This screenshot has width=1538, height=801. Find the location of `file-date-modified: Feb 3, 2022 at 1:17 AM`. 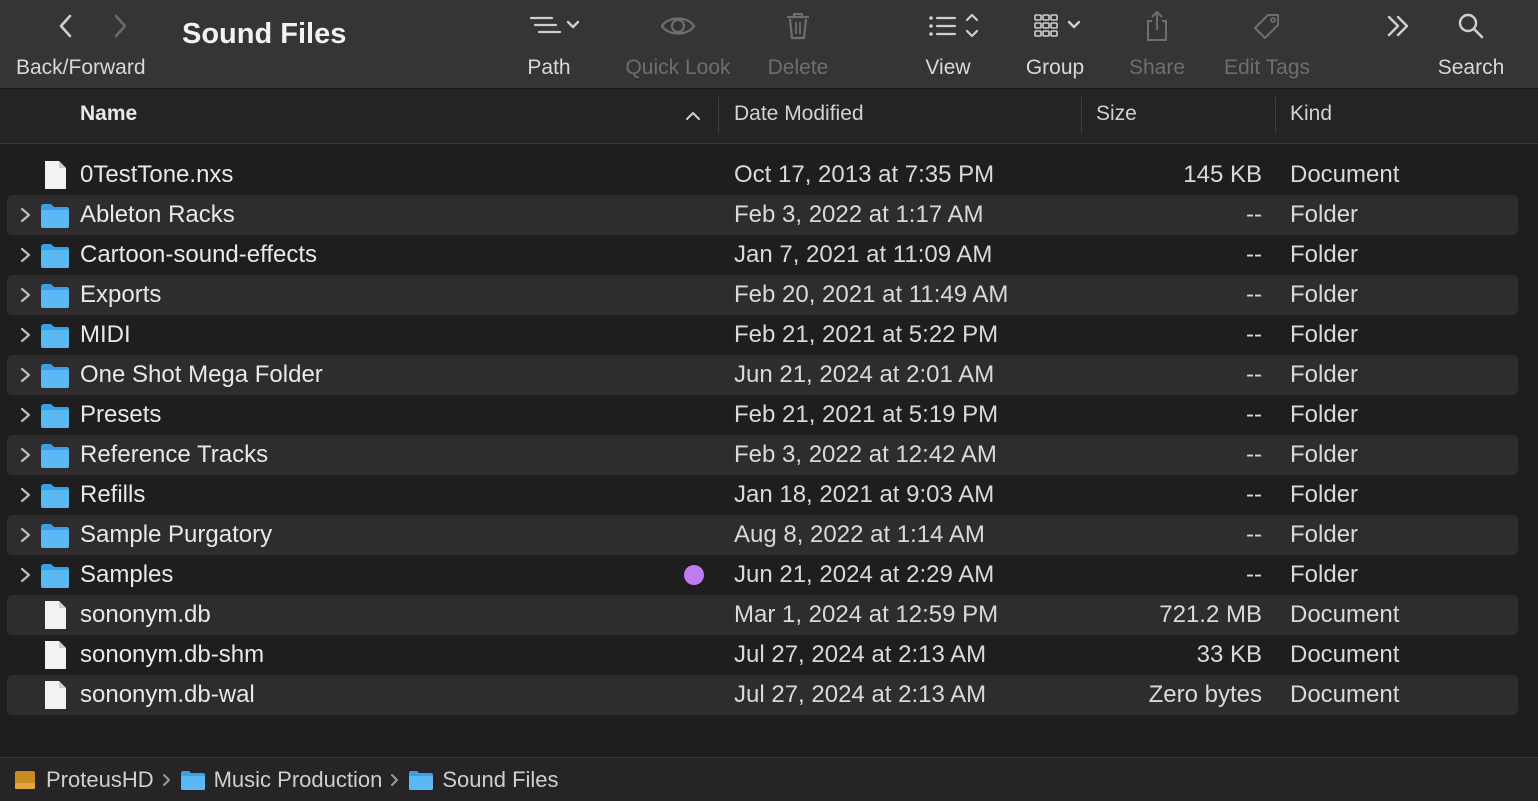

file-date-modified: Feb 3, 2022 at 1:17 AM is located at coordinates (859, 214).